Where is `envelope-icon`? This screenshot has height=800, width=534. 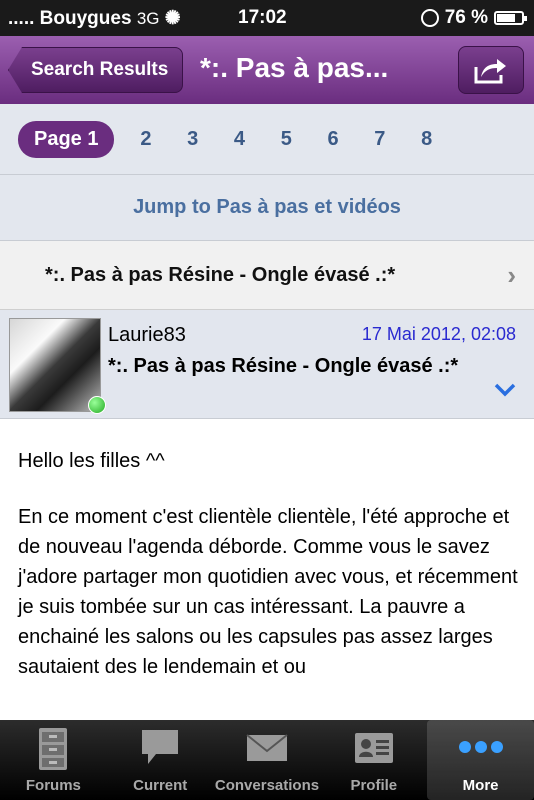
envelope-icon is located at coordinates (267, 747).